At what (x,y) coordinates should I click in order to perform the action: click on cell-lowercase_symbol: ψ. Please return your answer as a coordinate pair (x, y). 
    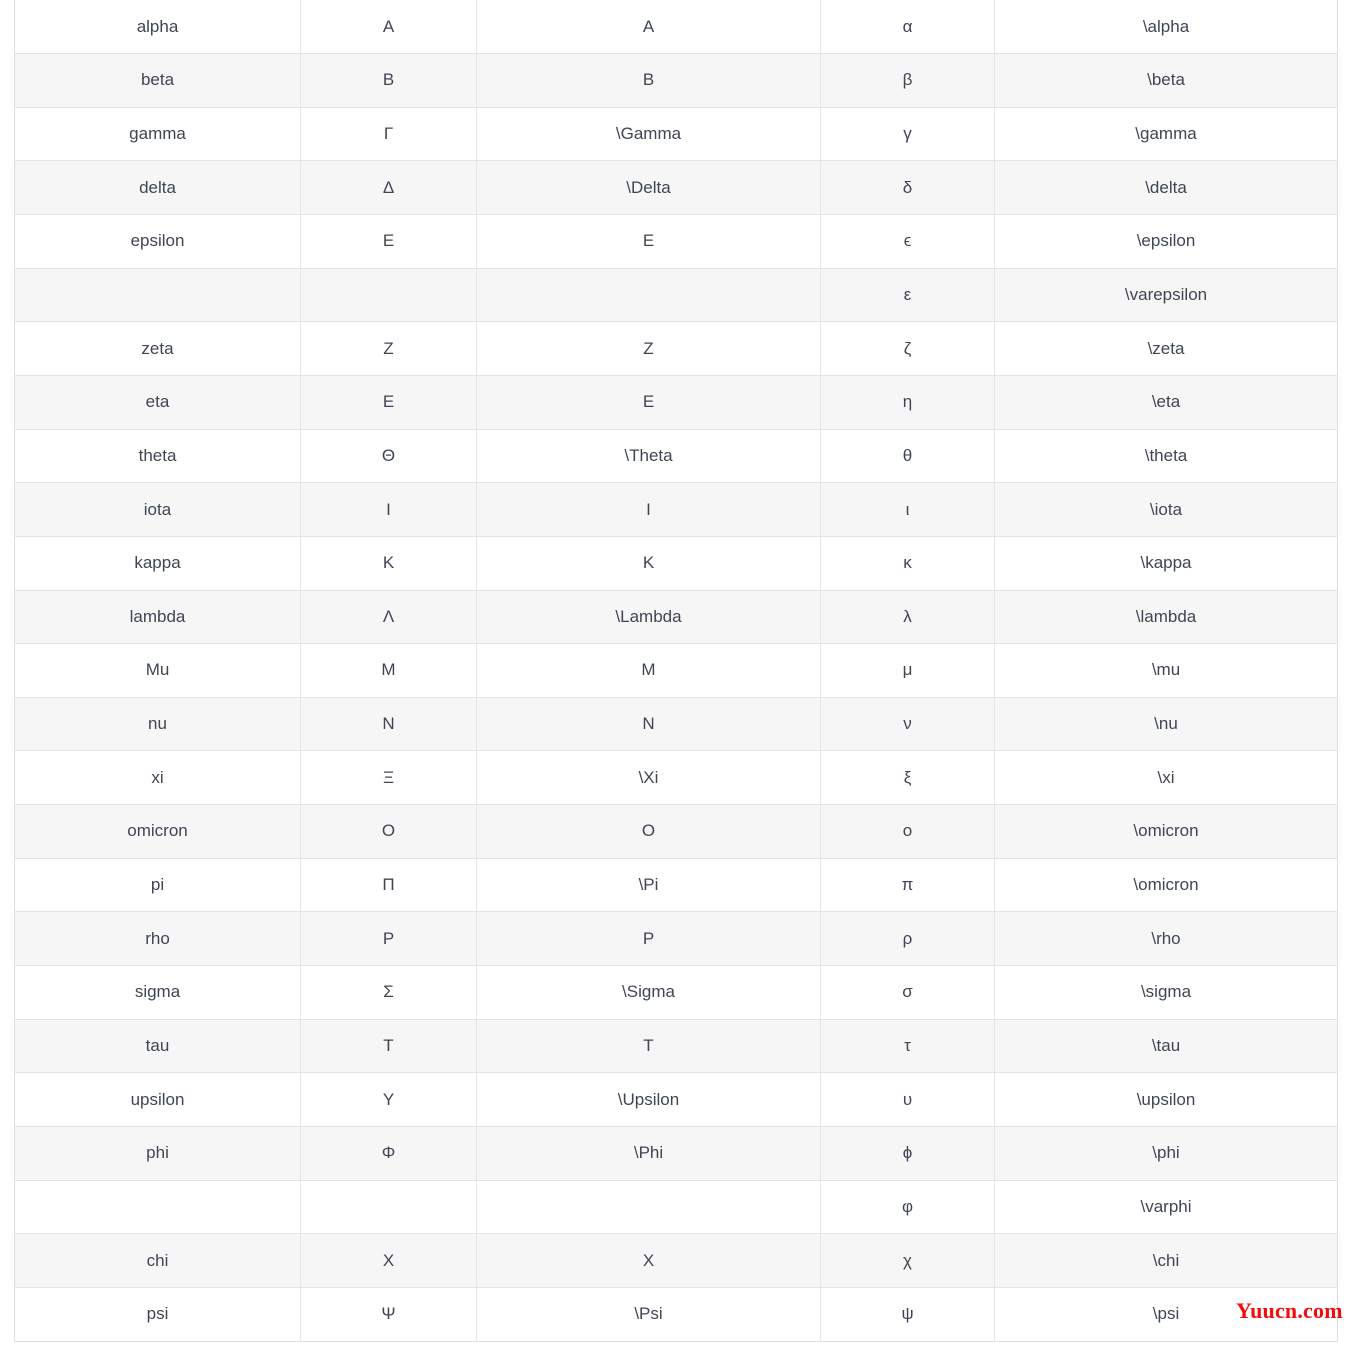
    Looking at the image, I should click on (907, 1314).